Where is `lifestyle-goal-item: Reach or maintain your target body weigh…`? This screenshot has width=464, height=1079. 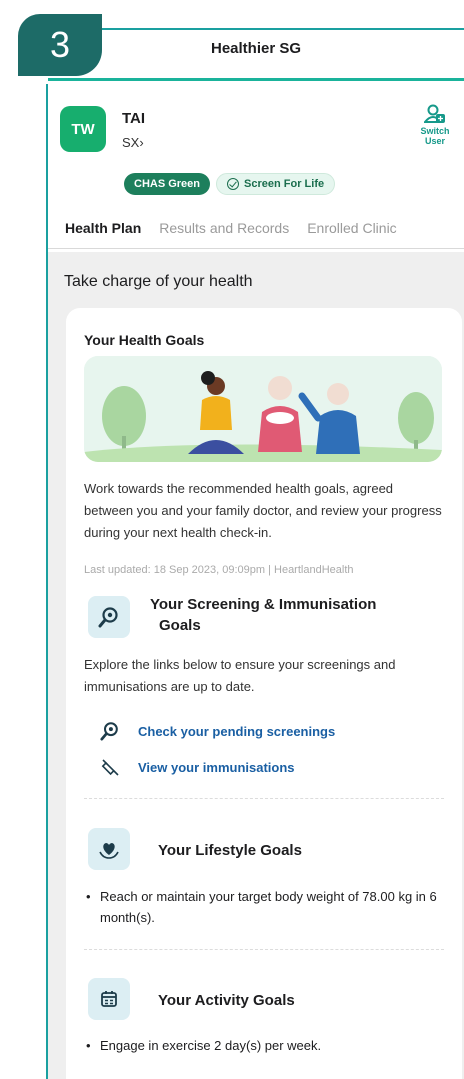 lifestyle-goal-item: Reach or maintain your target body weigh… is located at coordinates (264, 907).